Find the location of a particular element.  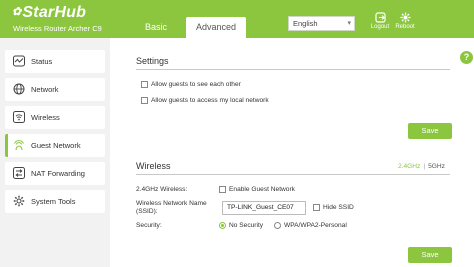

settings-title: Settings is located at coordinates (152, 61).